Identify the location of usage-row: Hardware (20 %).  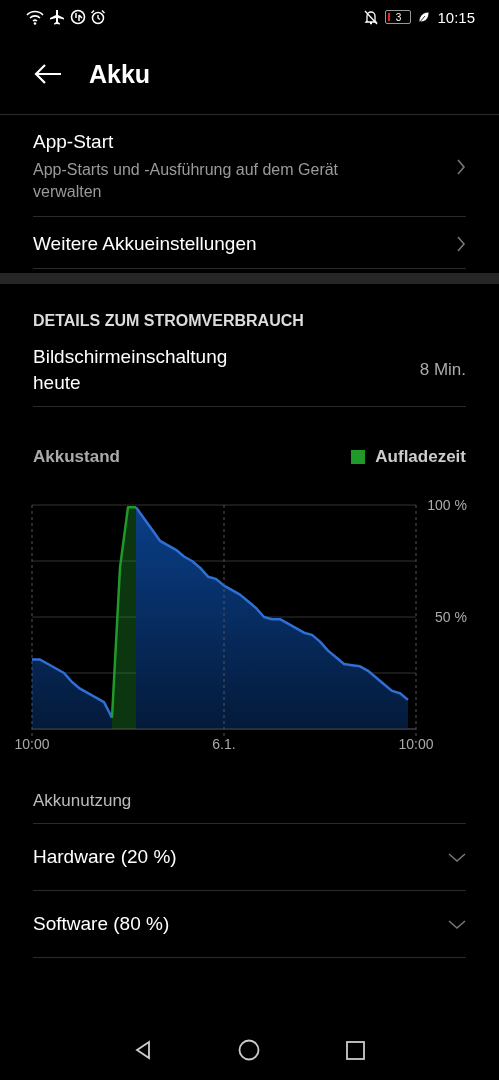
(249, 857).